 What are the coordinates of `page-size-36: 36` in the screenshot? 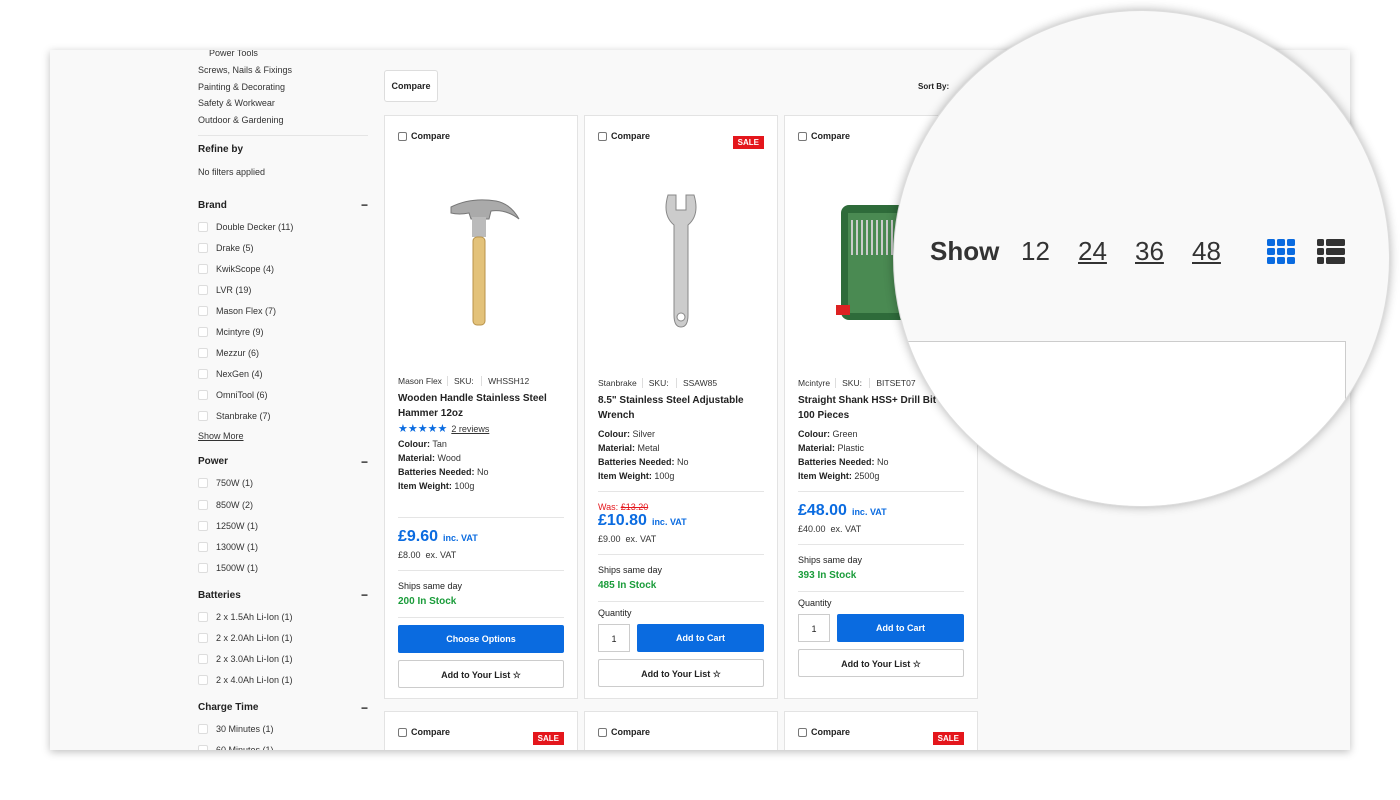 It's located at (1149, 251).